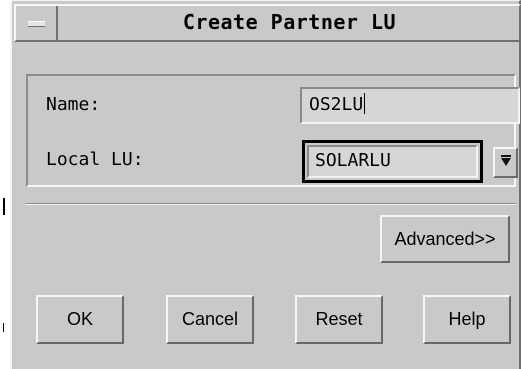 The width and height of the screenshot is (521, 369). What do you see at coordinates (339, 319) in the screenshot?
I see `reset-button: Reset` at bounding box center [339, 319].